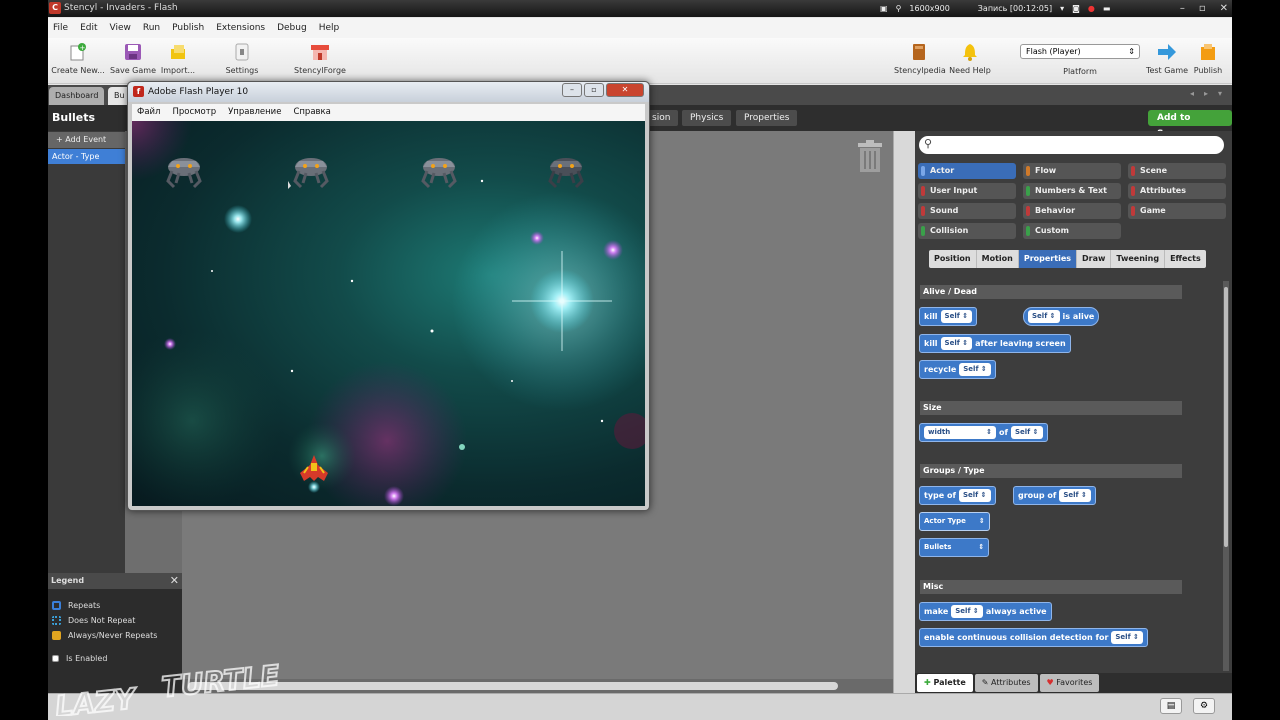 This screenshot has width=1280, height=720. I want to click on nebula-green, so click(322, 456).